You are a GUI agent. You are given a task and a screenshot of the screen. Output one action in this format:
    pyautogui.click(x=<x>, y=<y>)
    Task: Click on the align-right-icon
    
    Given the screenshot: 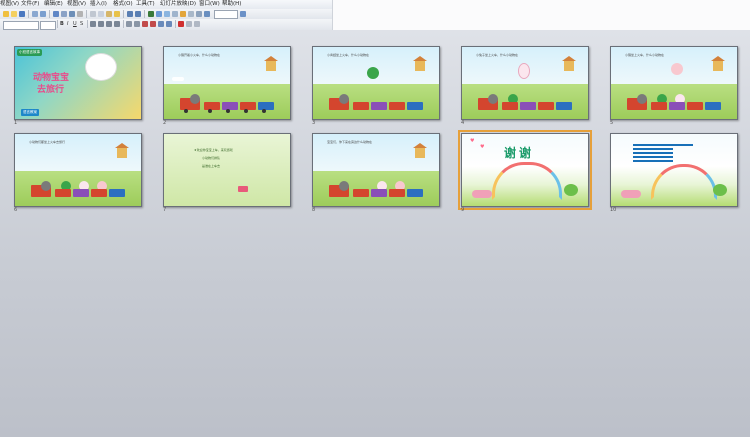 What is the action you would take?
    pyautogui.click(x=109, y=24)
    